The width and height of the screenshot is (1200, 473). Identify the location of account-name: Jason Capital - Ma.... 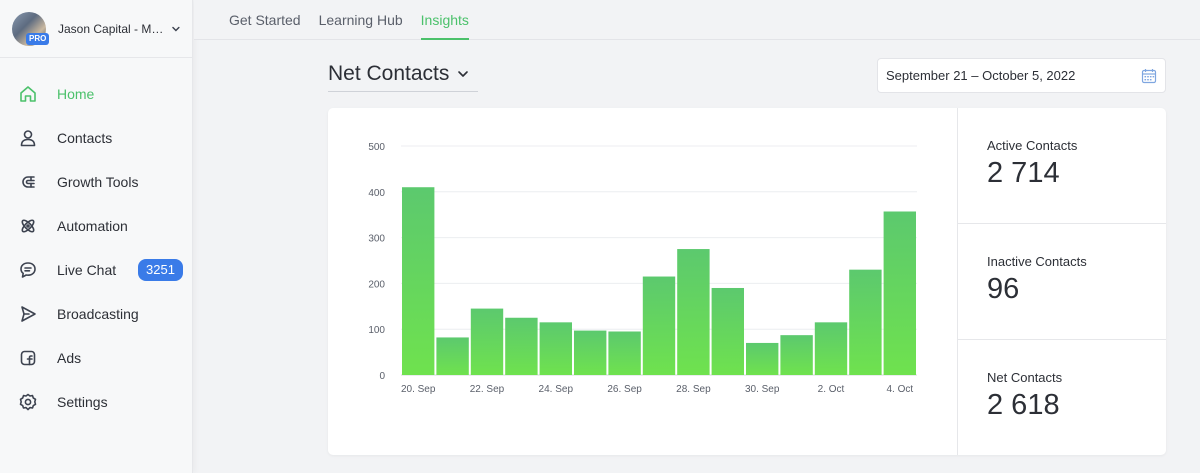
(111, 28).